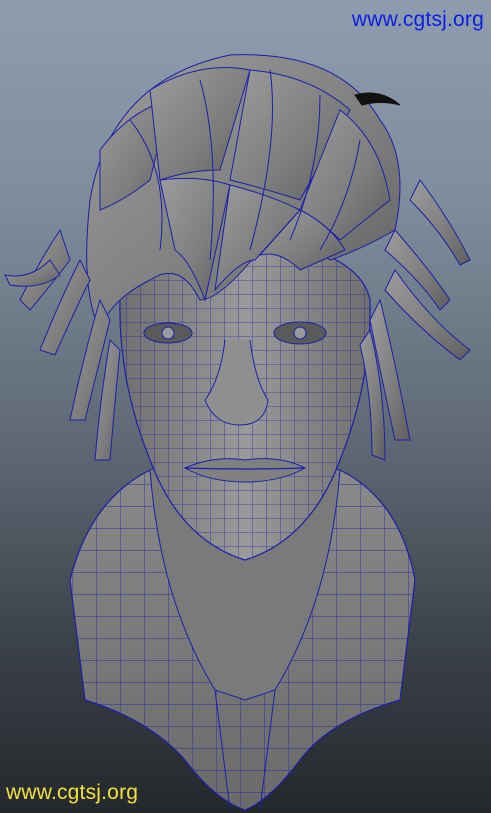  Describe the element at coordinates (72, 792) in the screenshot. I see `watermark-bottom: www.cgtsj.org` at that location.